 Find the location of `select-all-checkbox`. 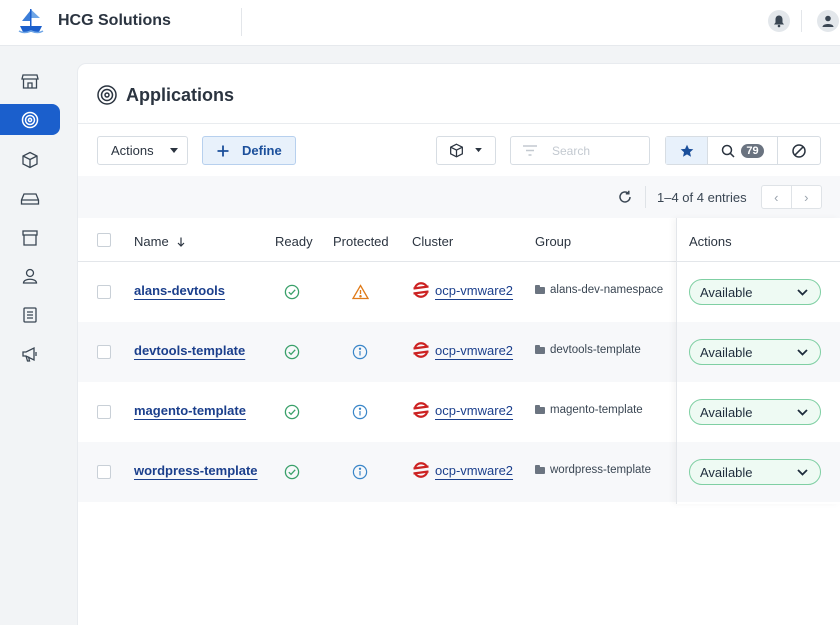

select-all-checkbox is located at coordinates (104, 240).